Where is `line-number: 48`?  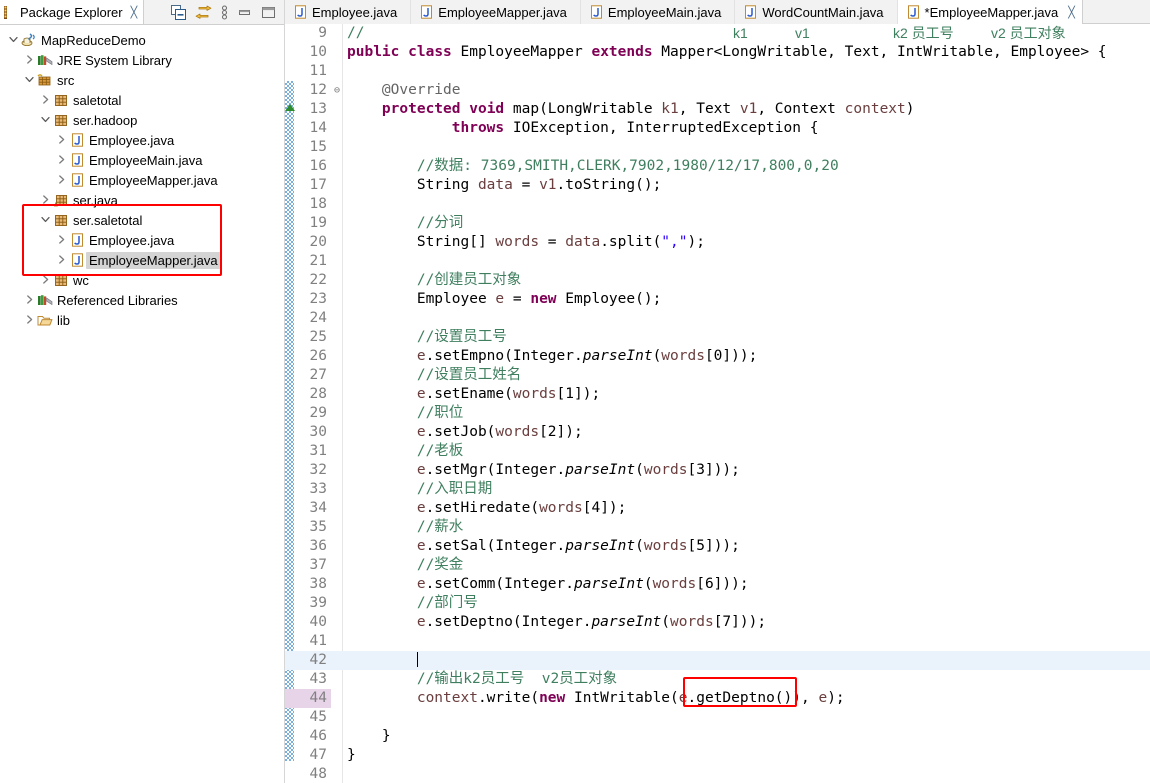 line-number: 48 is located at coordinates (318, 774).